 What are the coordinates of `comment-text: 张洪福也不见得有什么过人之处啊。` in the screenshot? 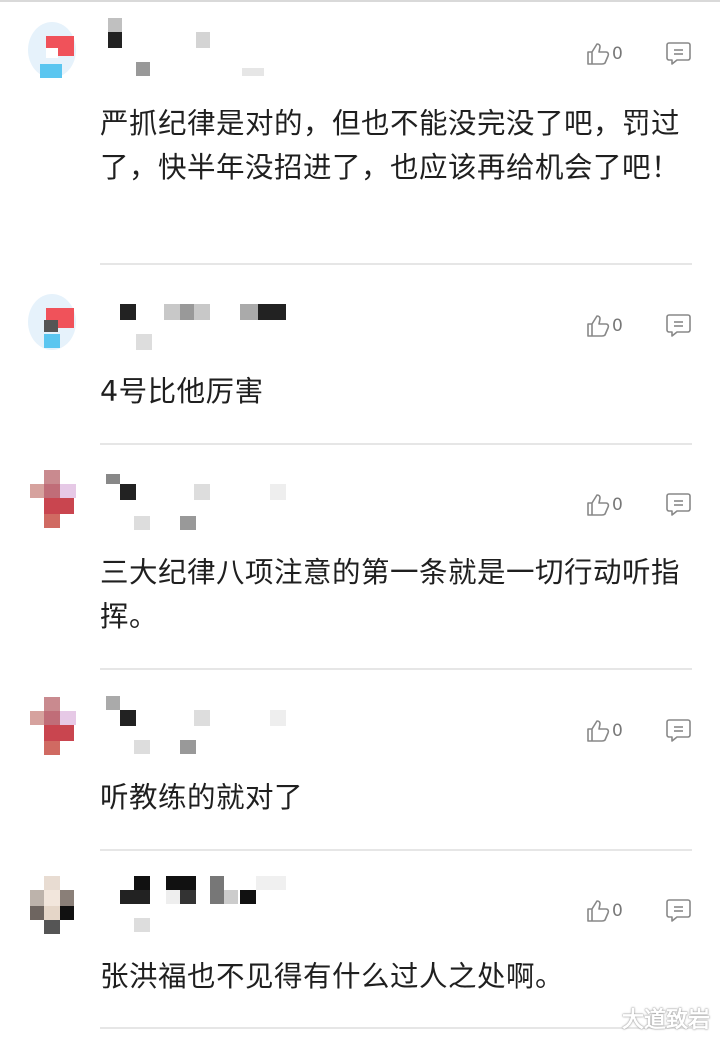 It's located at (332, 976).